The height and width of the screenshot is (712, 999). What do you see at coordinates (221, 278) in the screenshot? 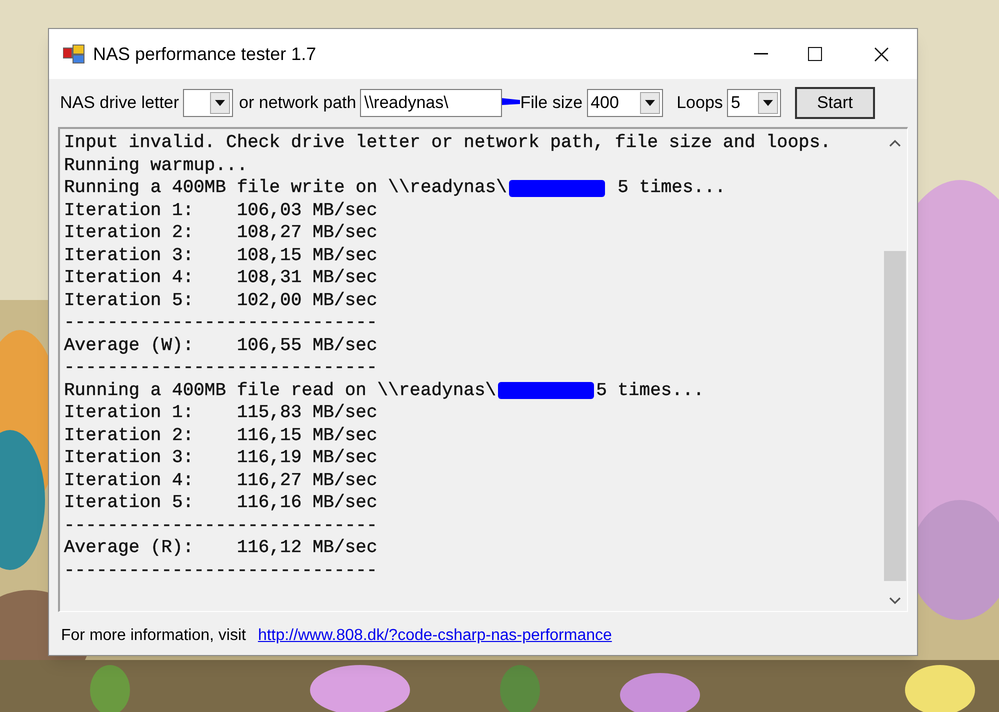
I see `output-line: Iteration 4: 108,31 MB/sec` at bounding box center [221, 278].